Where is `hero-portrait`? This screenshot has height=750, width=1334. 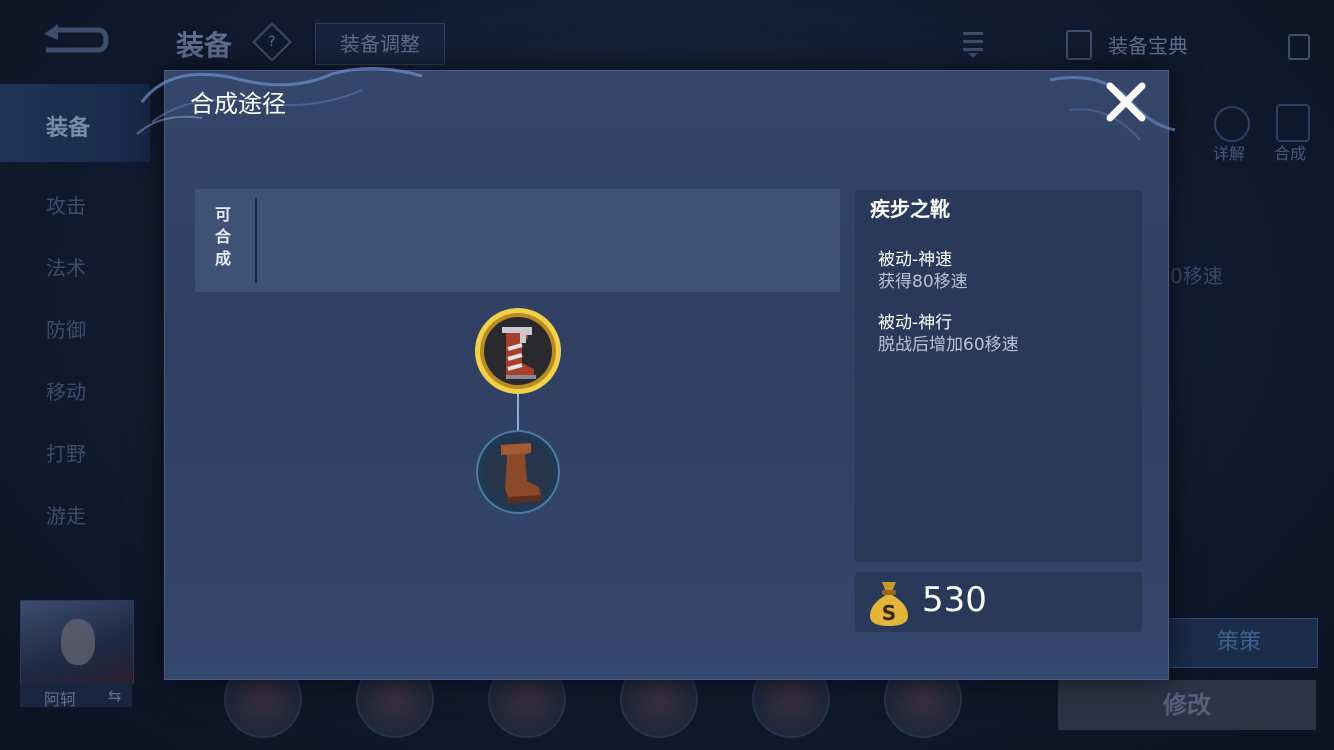 hero-portrait is located at coordinates (78, 642).